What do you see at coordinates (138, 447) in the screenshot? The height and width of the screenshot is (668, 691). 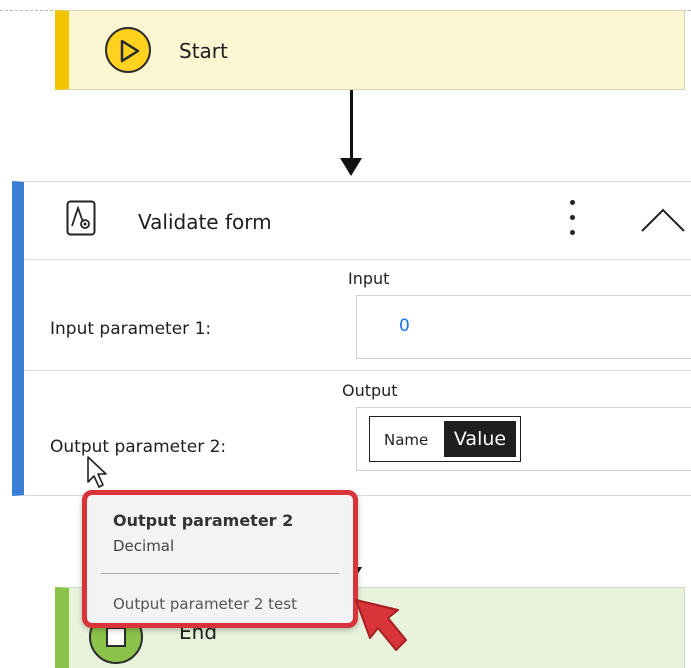 I see `output-parameter-label: Output parameter 2:` at bounding box center [138, 447].